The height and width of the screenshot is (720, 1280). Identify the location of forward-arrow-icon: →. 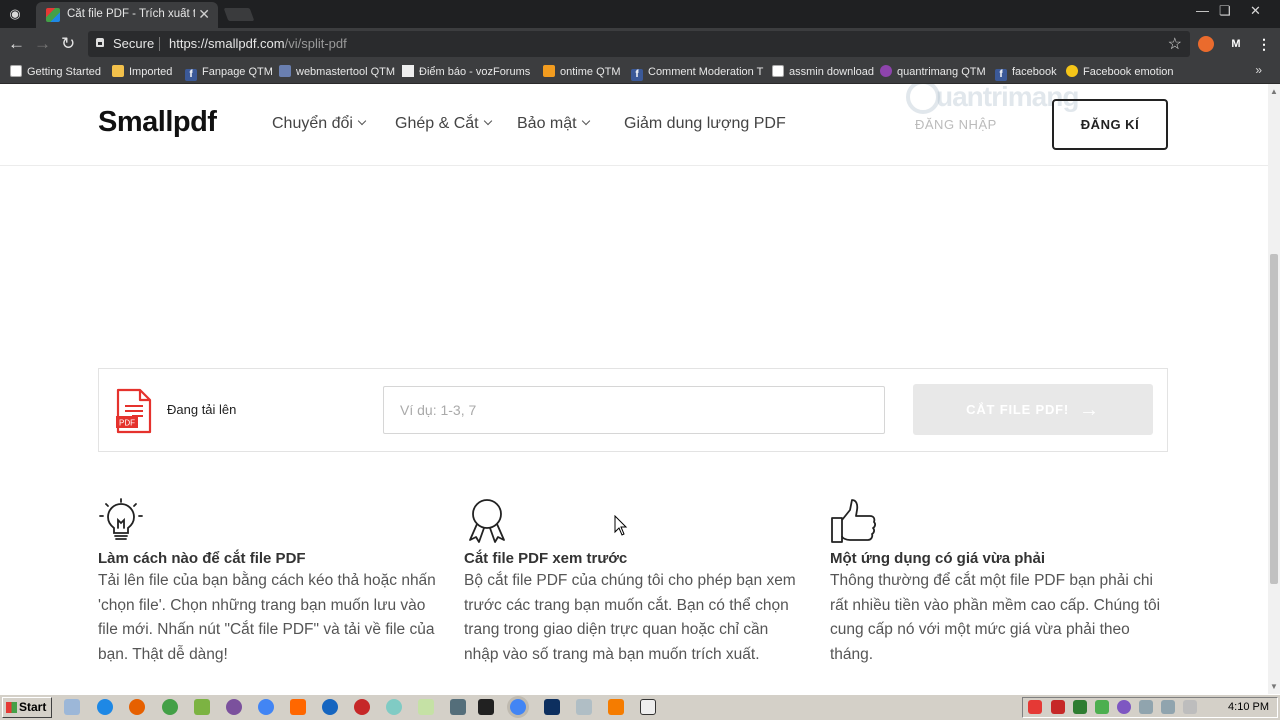
(42, 44).